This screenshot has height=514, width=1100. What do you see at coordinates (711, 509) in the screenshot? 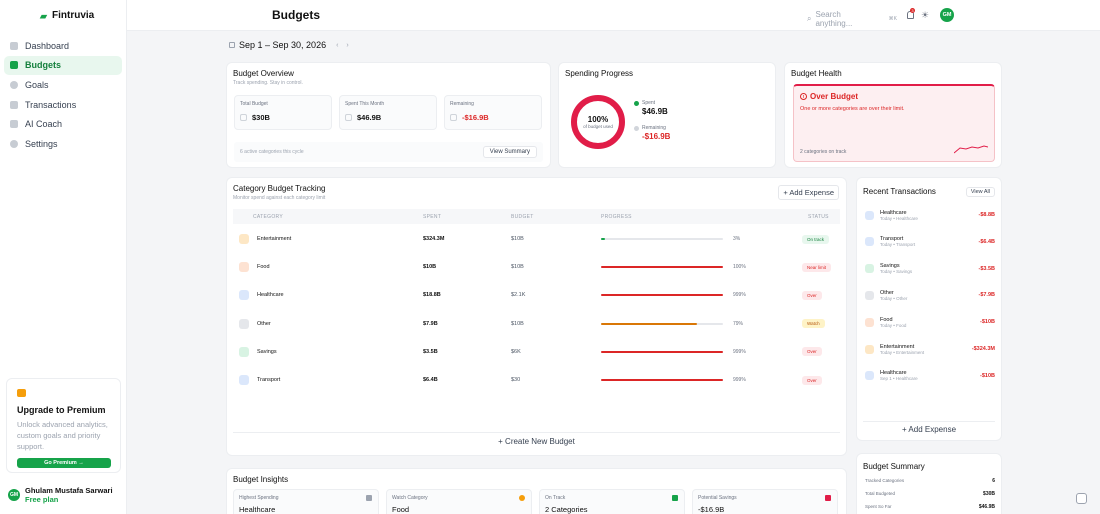
I see `insight-value: -$16.9B` at bounding box center [711, 509].